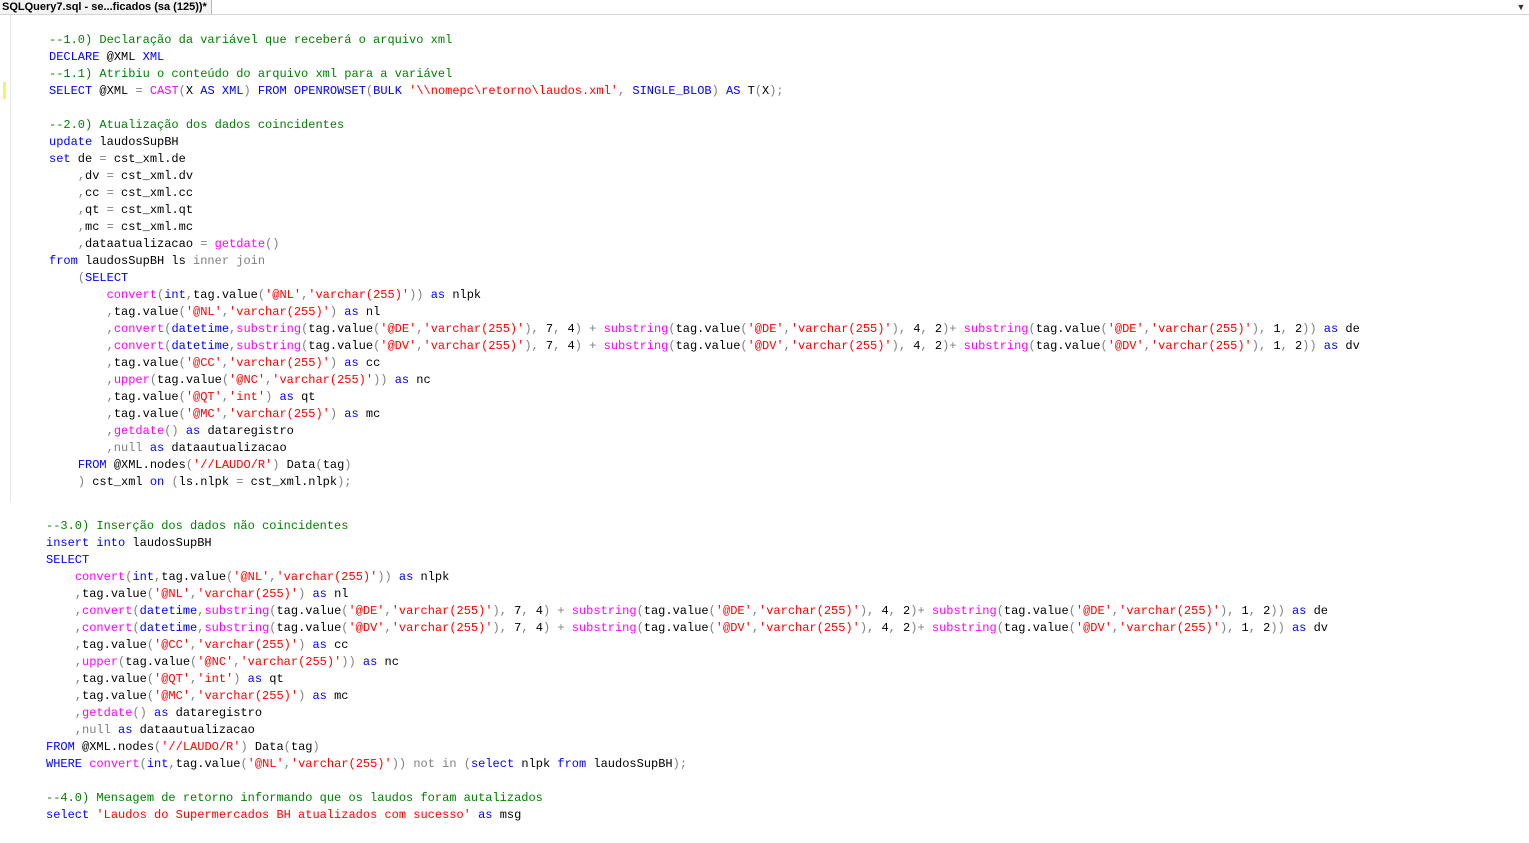 This screenshot has height=843, width=1529. I want to click on identifier-token: 1, so click(1273, 329).